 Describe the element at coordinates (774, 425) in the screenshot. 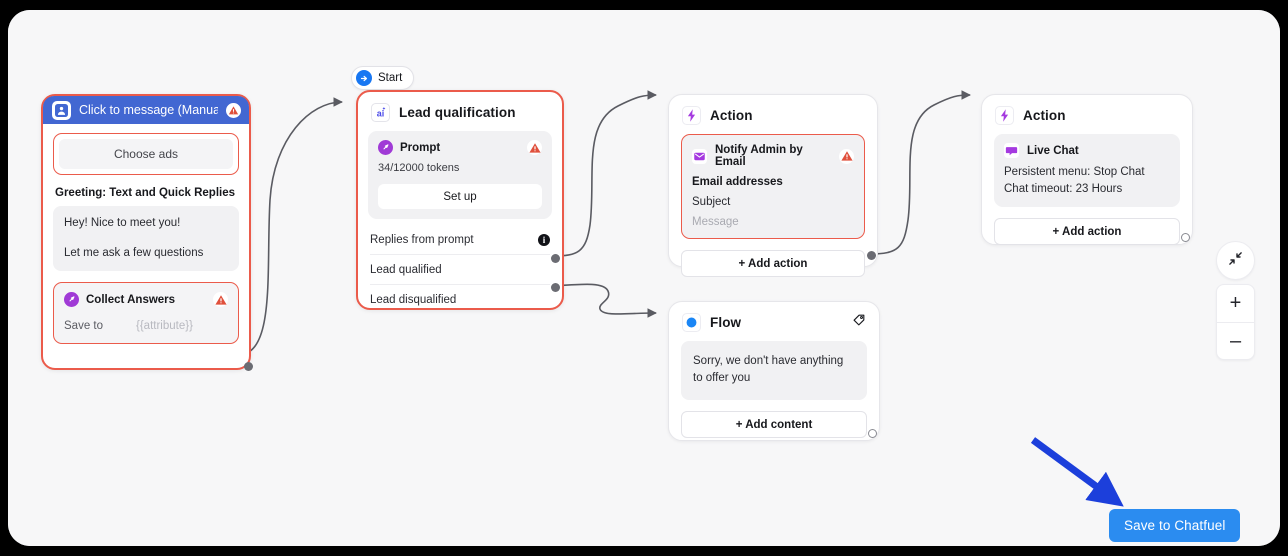

I see `add-content-button: + Add content` at that location.